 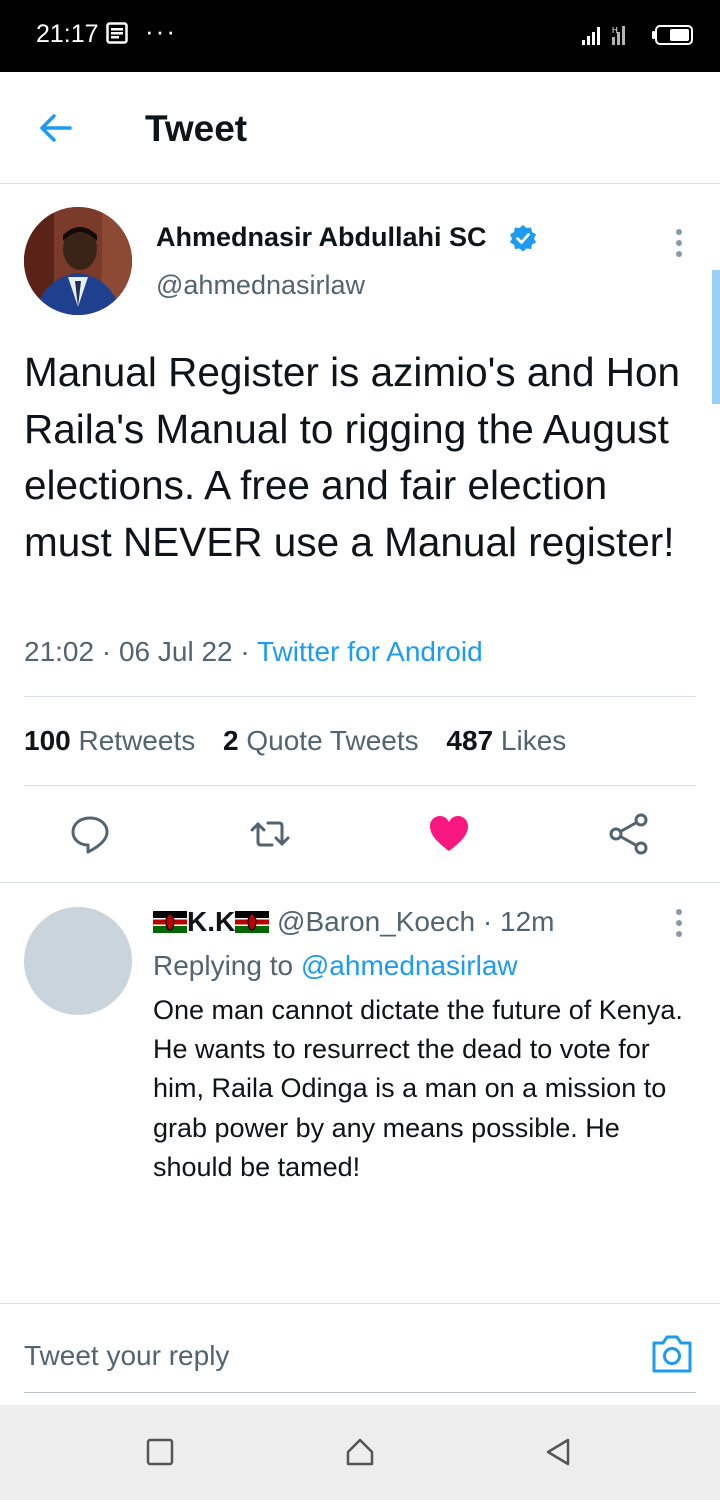 I want to click on arrow-left-icon, so click(x=56, y=128).